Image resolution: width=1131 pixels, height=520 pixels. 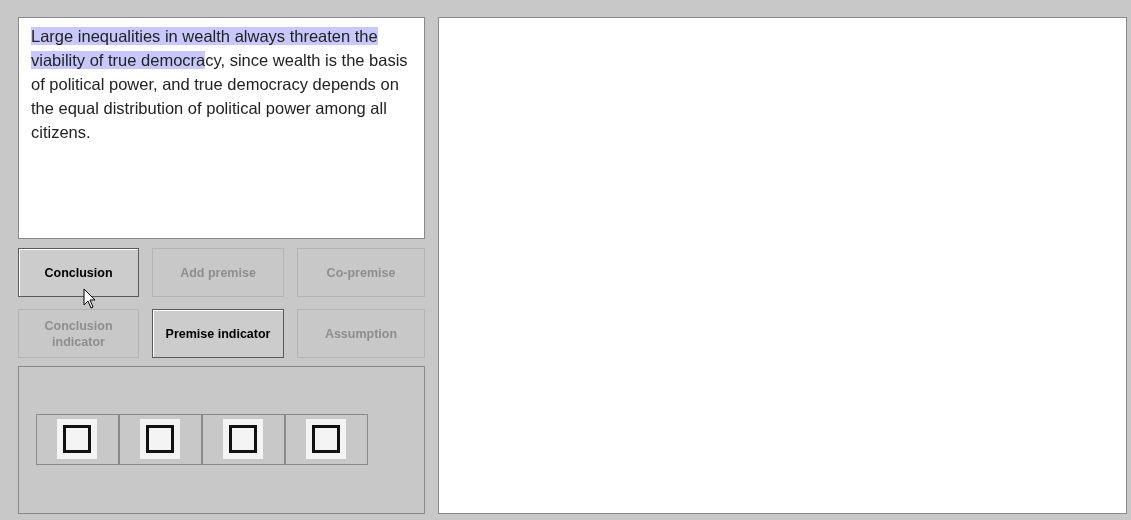 What do you see at coordinates (78, 272) in the screenshot?
I see `toolbar-button: Conclusion` at bounding box center [78, 272].